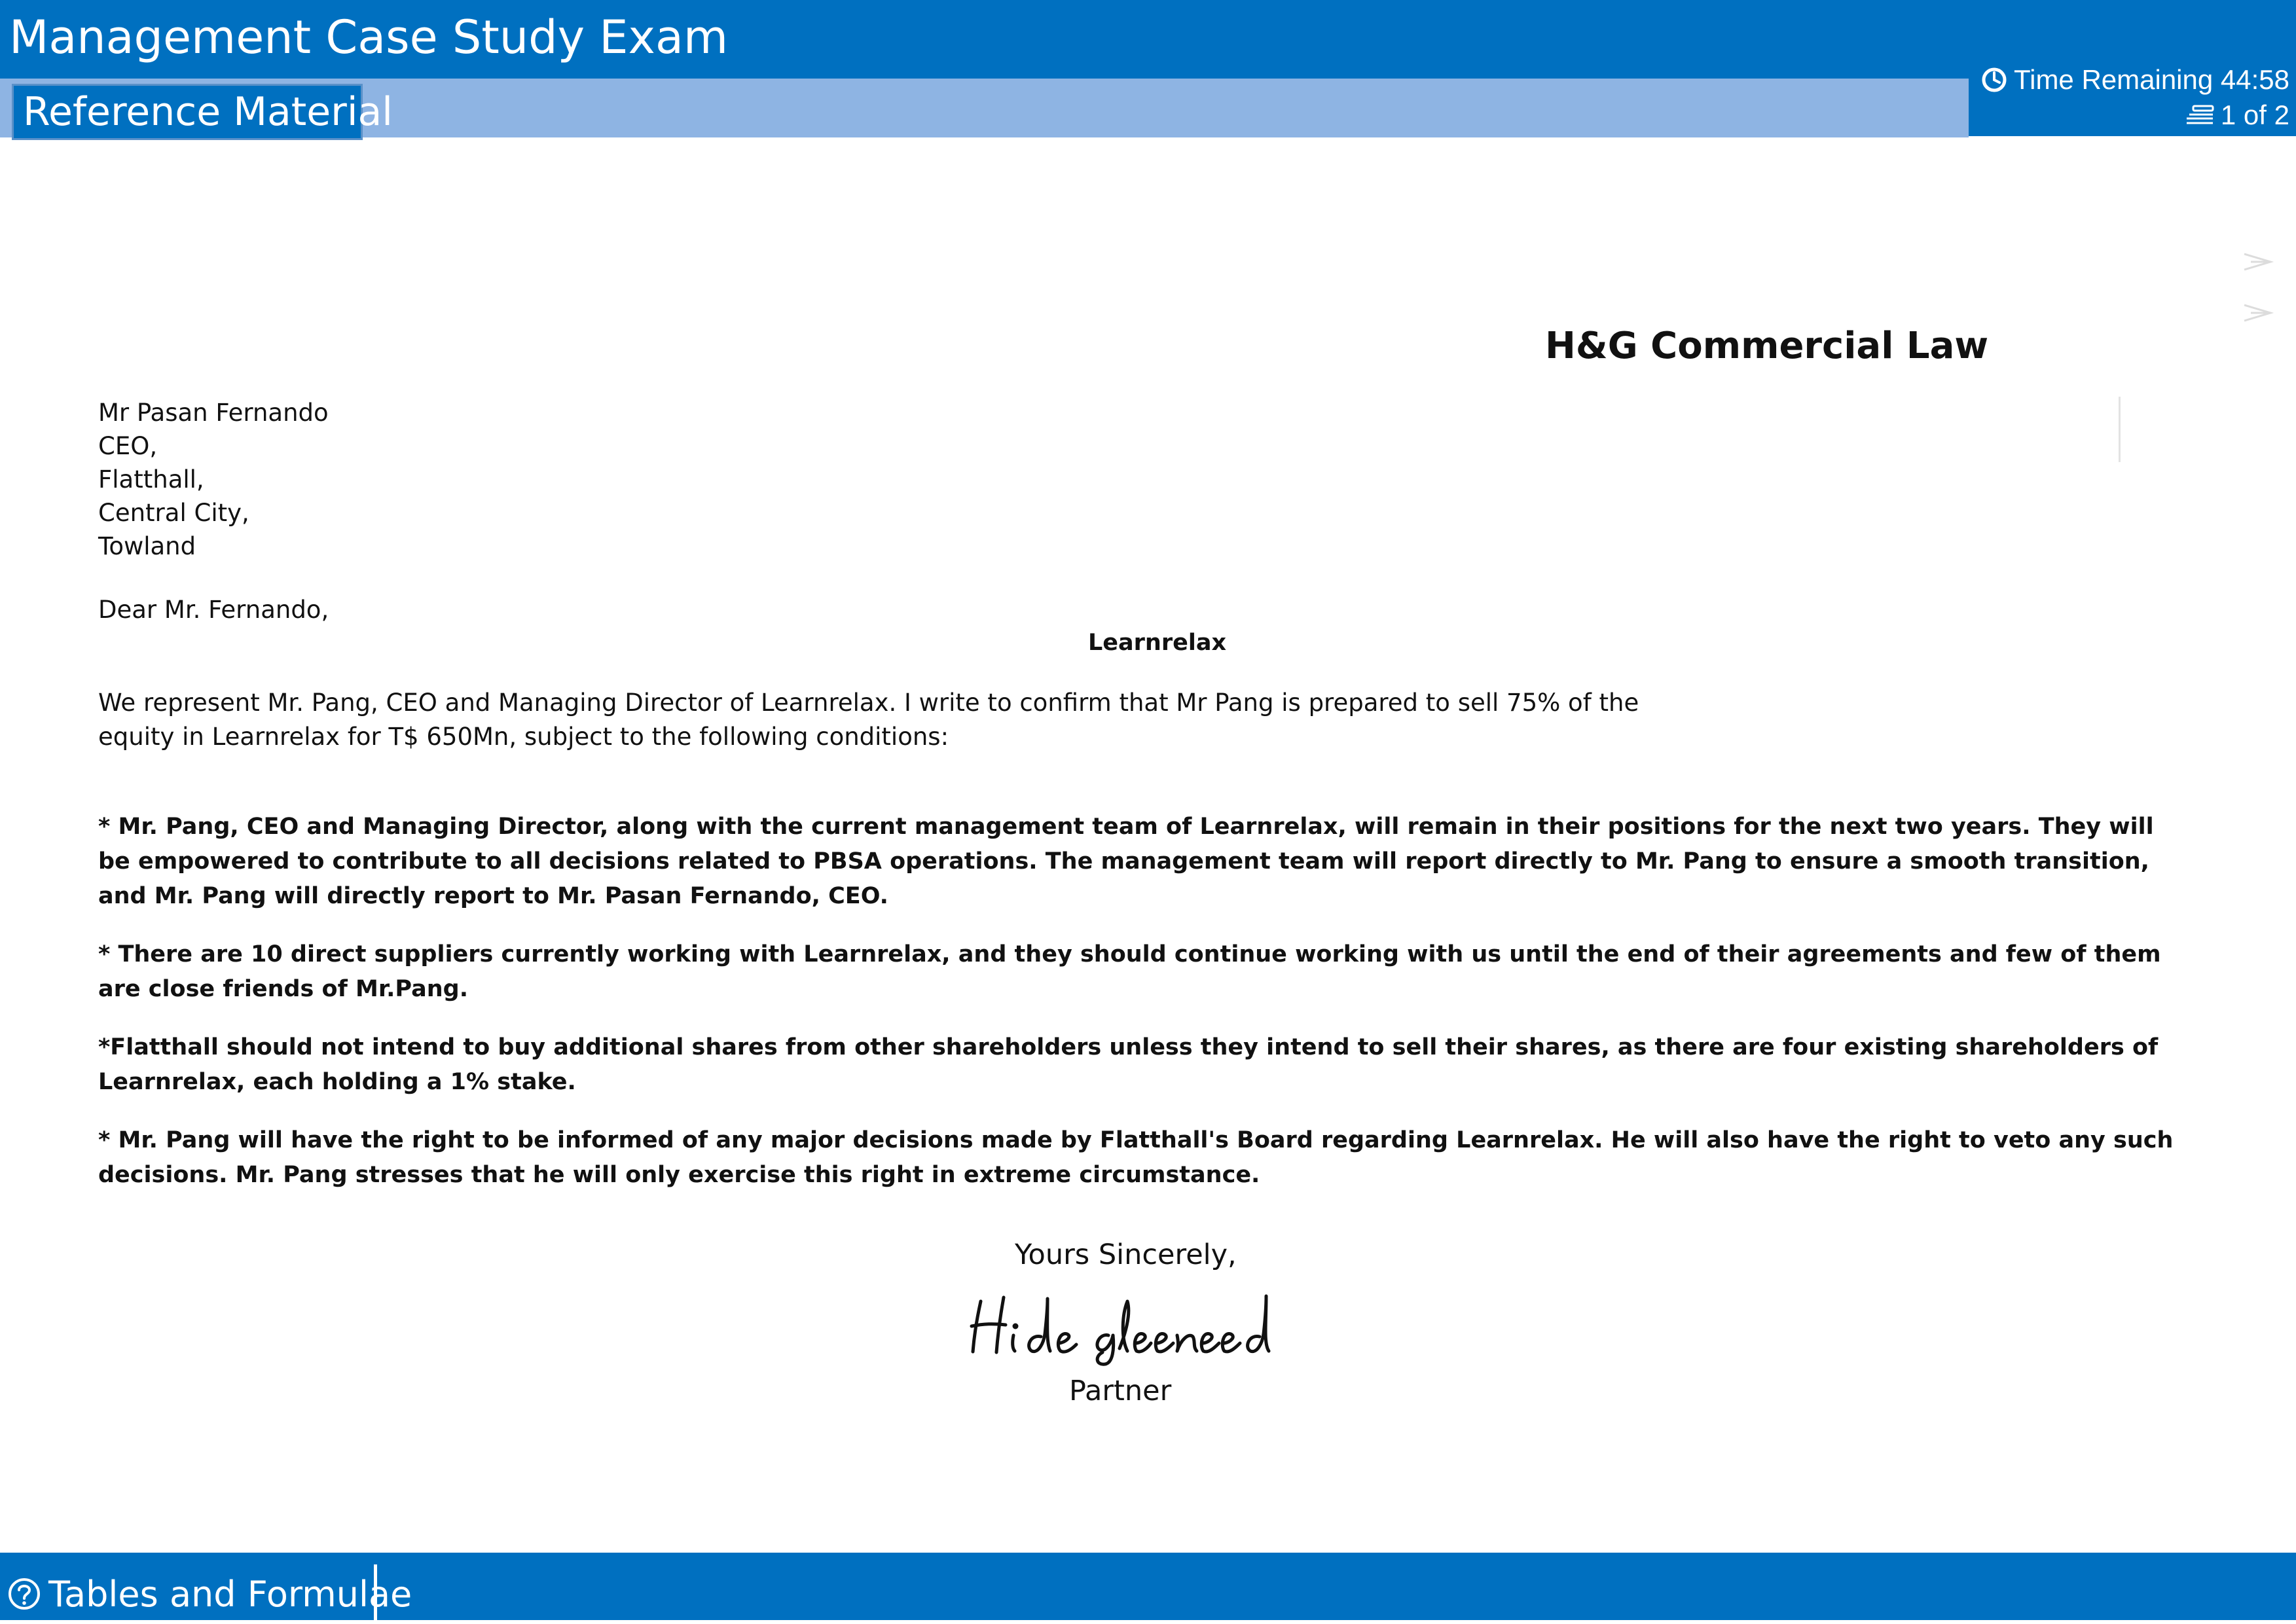 Image resolution: width=2296 pixels, height=1624 pixels. I want to click on address-line: CEO,, so click(128, 446).